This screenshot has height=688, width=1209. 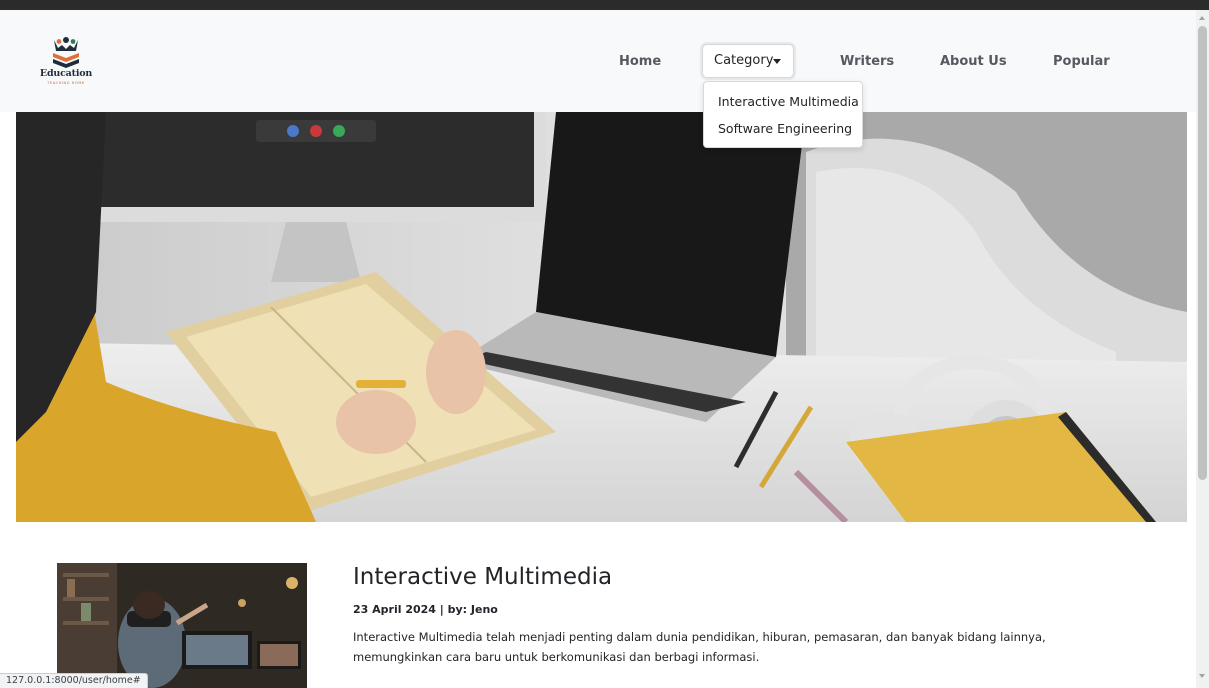 I want to click on page-scrollbar, so click(x=1202, y=349).